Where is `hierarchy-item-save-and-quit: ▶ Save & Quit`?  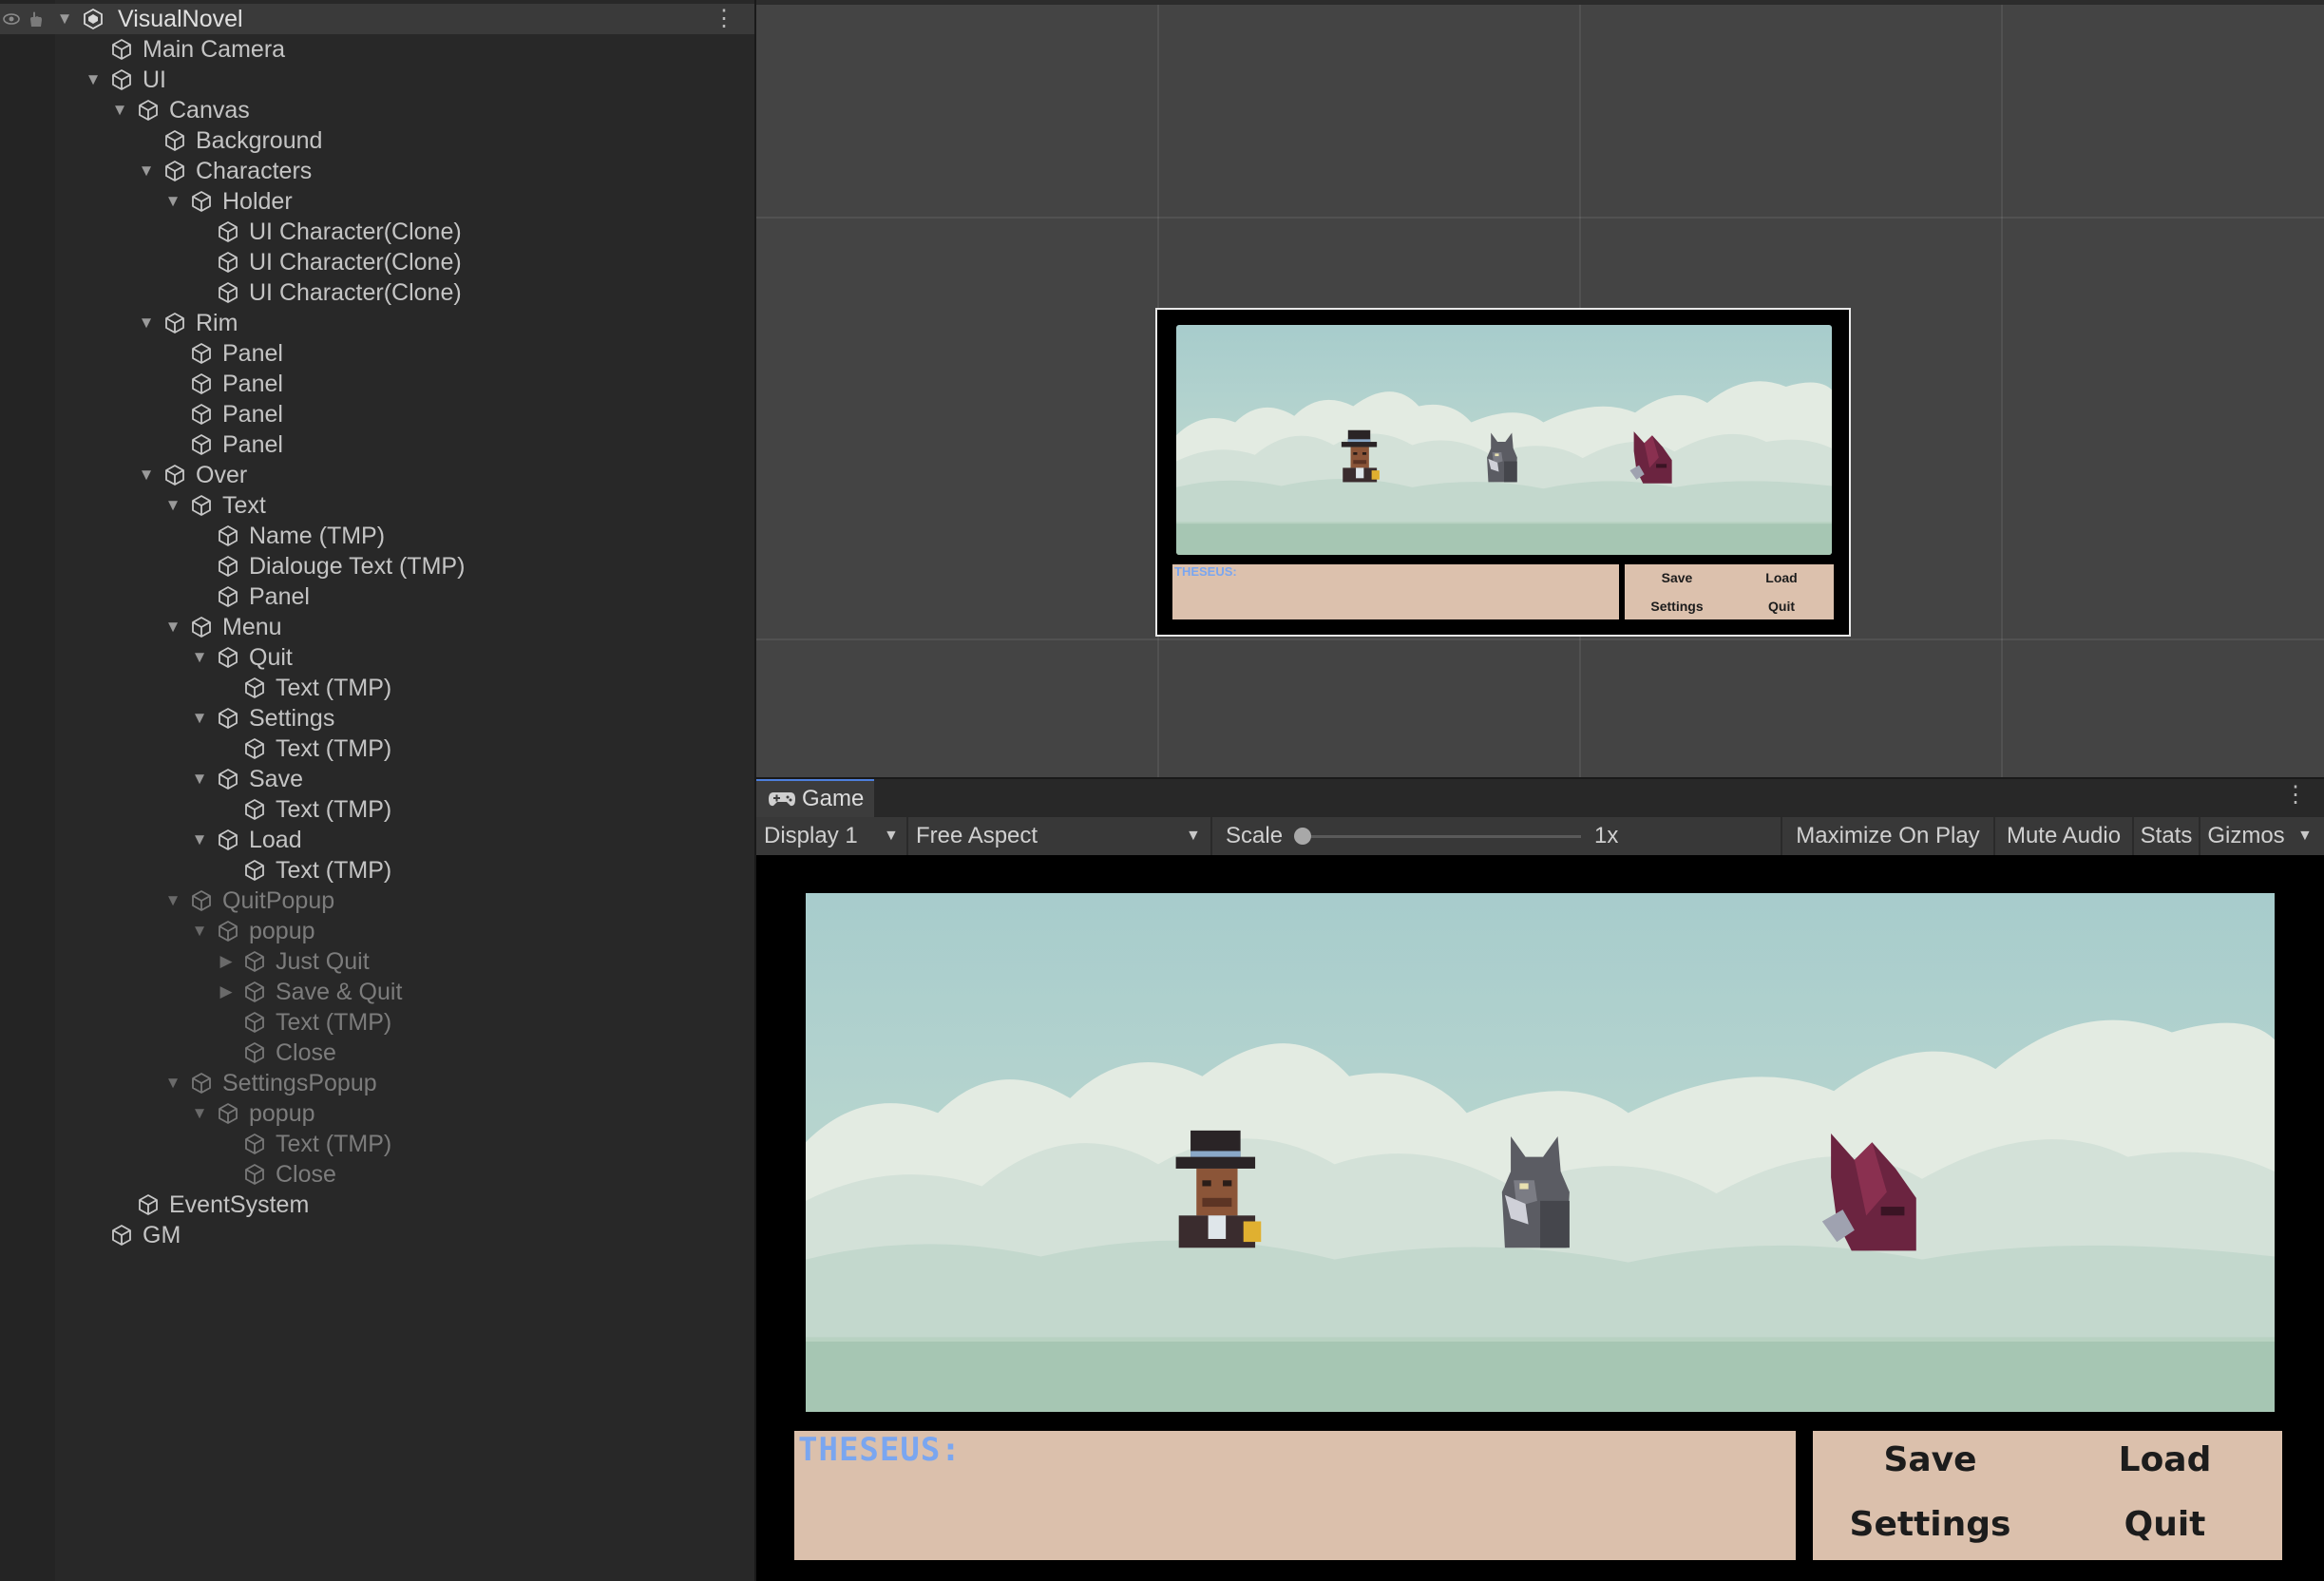 hierarchy-item-save-and-quit: ▶ Save & Quit is located at coordinates (377, 992).